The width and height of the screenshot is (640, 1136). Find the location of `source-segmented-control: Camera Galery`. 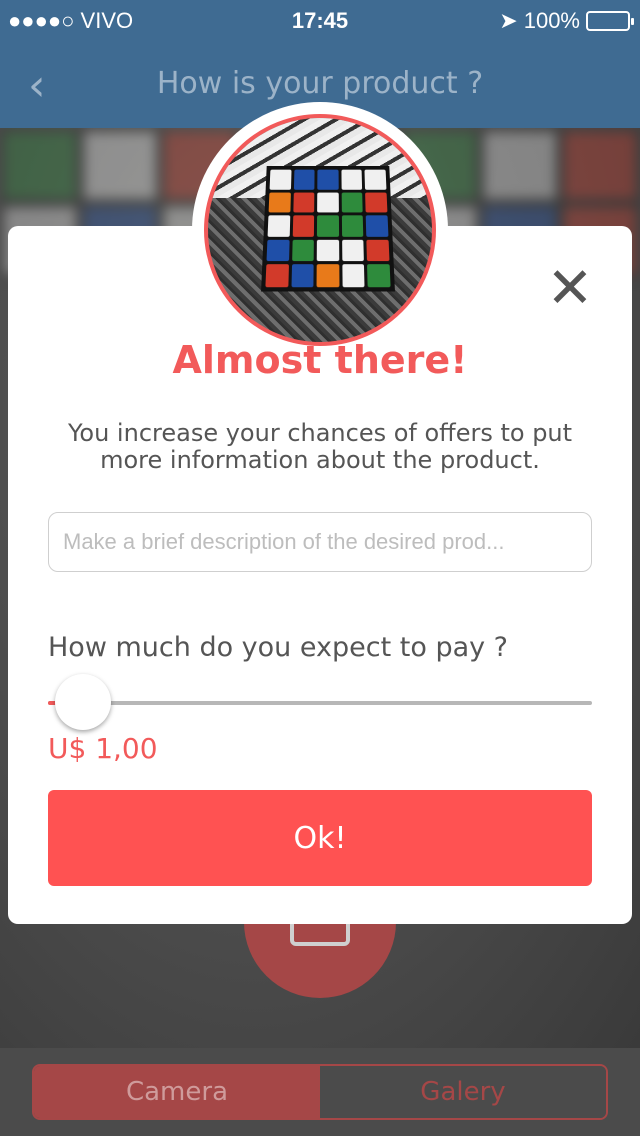

source-segmented-control: Camera Galery is located at coordinates (320, 1092).